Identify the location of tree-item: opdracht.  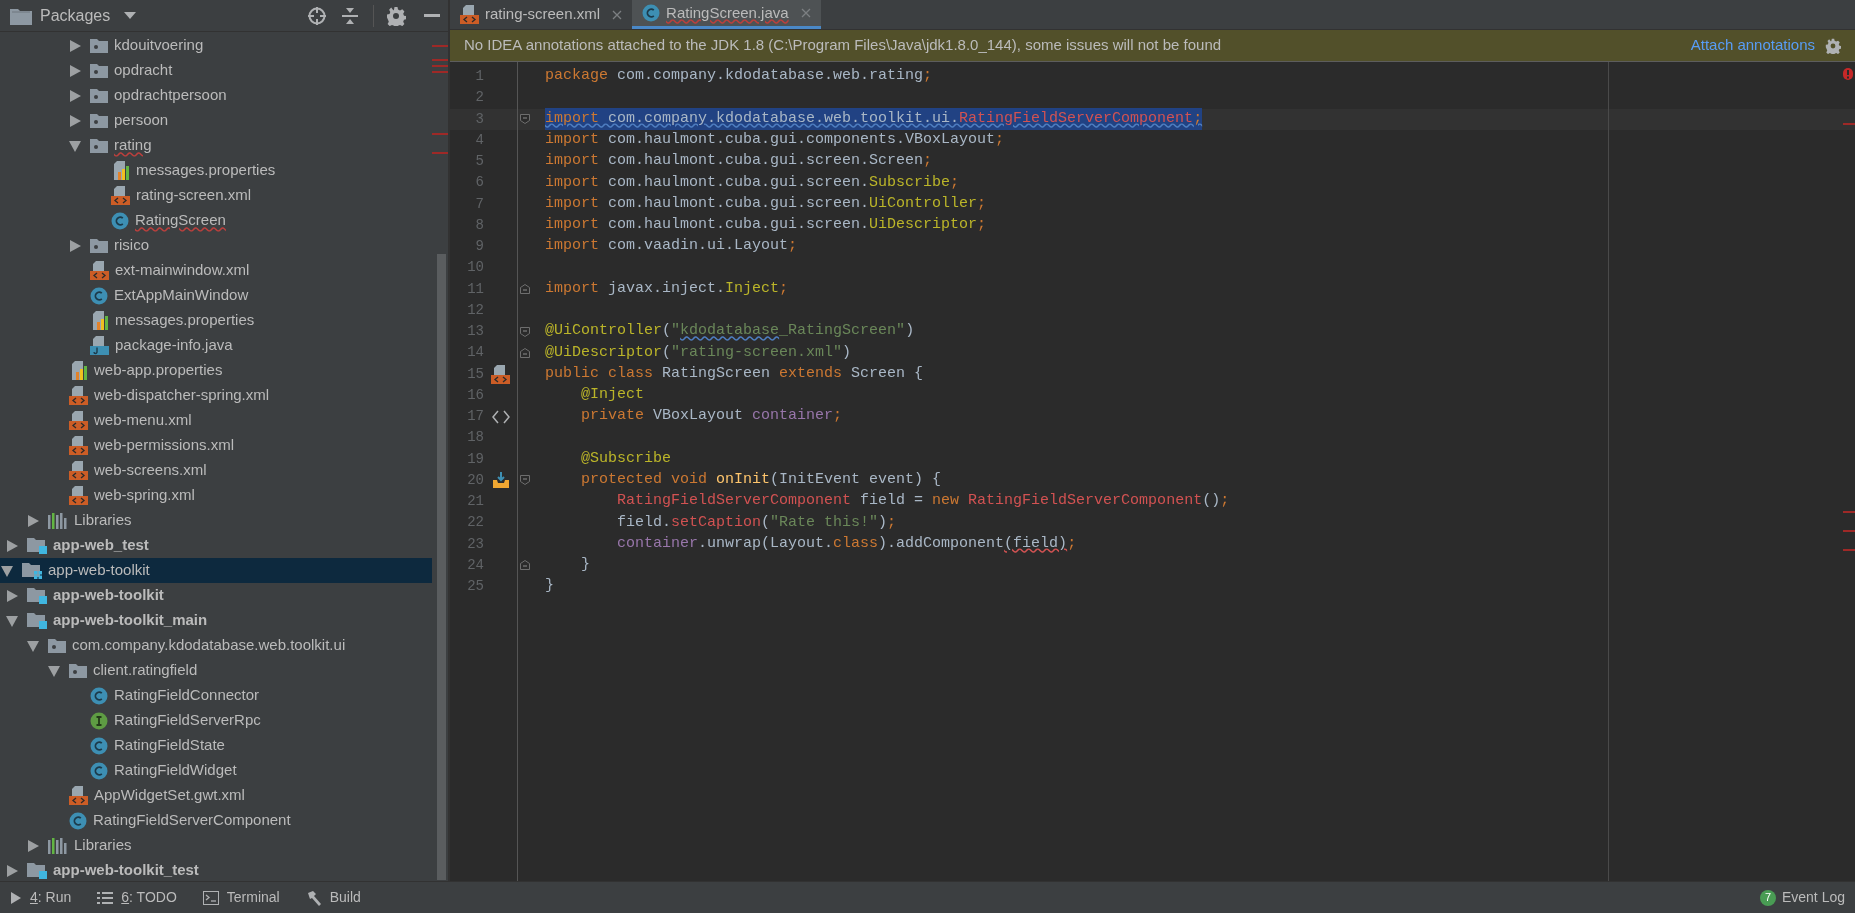
(216, 70).